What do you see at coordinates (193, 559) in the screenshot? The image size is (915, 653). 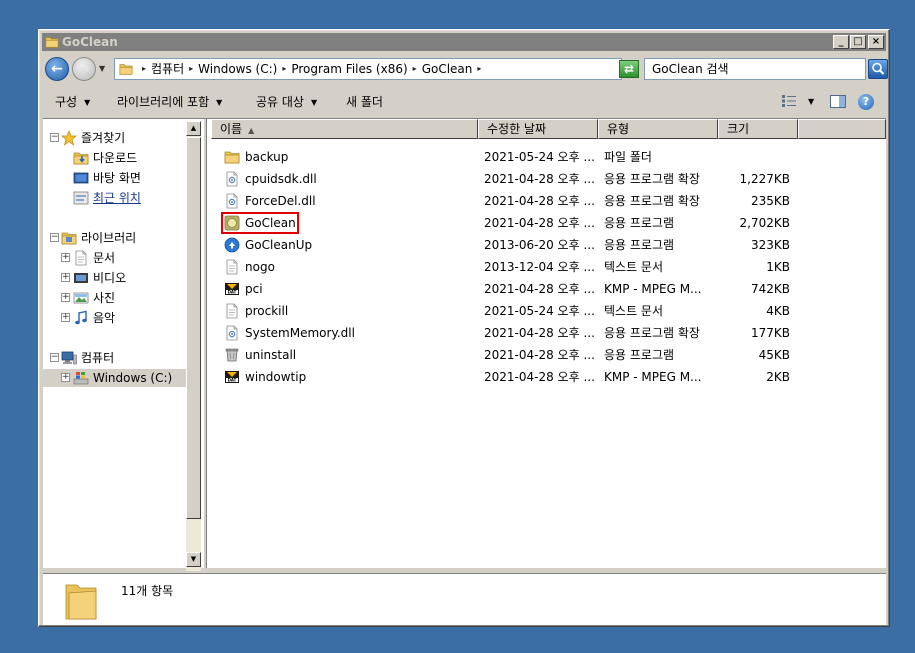 I see `scroll-down-button: ▼` at bounding box center [193, 559].